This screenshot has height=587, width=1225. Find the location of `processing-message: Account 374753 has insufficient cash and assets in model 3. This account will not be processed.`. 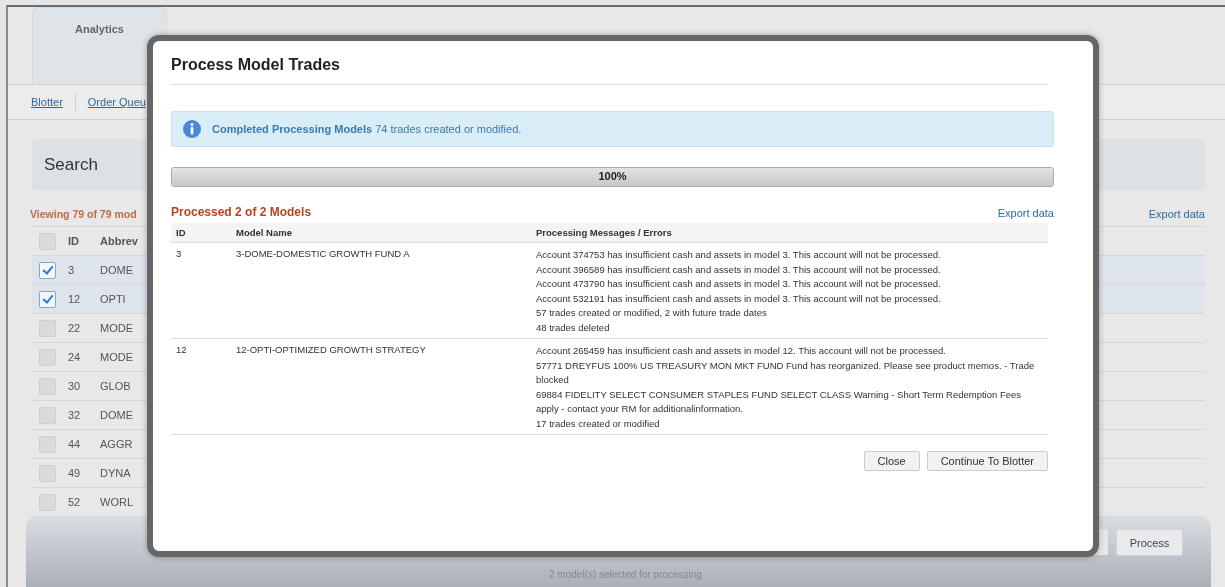

processing-message: Account 374753 has insufficient cash and assets in model 3. This account will not be processed. is located at coordinates (739, 255).